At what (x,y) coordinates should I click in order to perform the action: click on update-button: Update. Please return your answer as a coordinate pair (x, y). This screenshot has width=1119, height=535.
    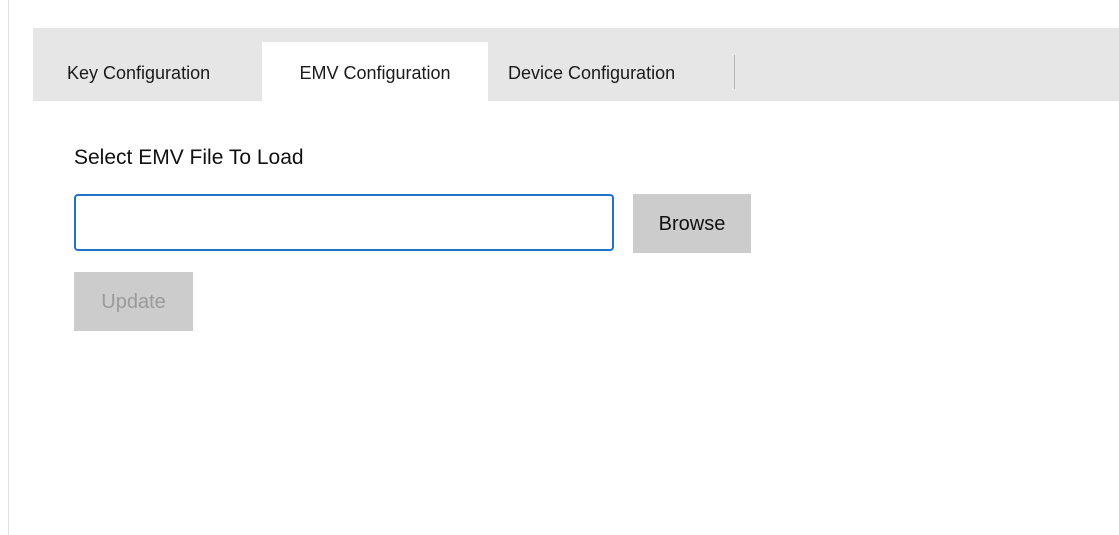
    Looking at the image, I should click on (133, 301).